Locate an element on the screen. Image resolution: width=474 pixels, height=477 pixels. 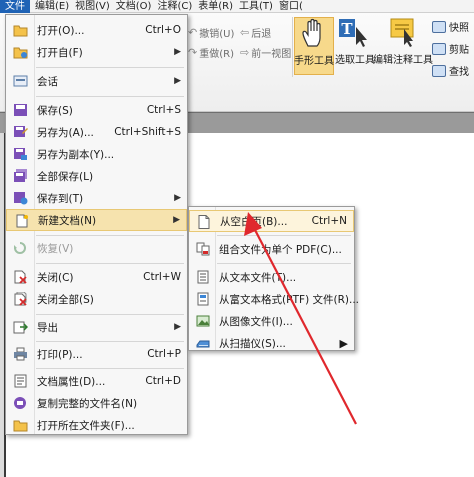
menu-item-label: 恢复(V) is located at coordinates (55, 248).